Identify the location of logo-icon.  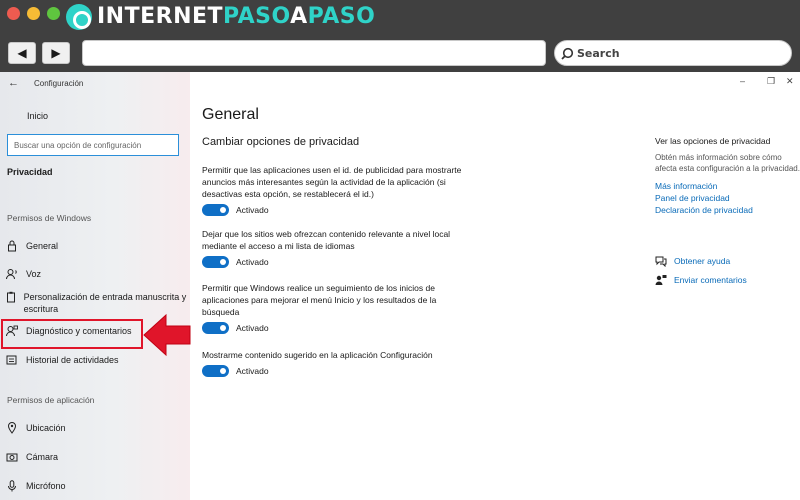
(79, 17).